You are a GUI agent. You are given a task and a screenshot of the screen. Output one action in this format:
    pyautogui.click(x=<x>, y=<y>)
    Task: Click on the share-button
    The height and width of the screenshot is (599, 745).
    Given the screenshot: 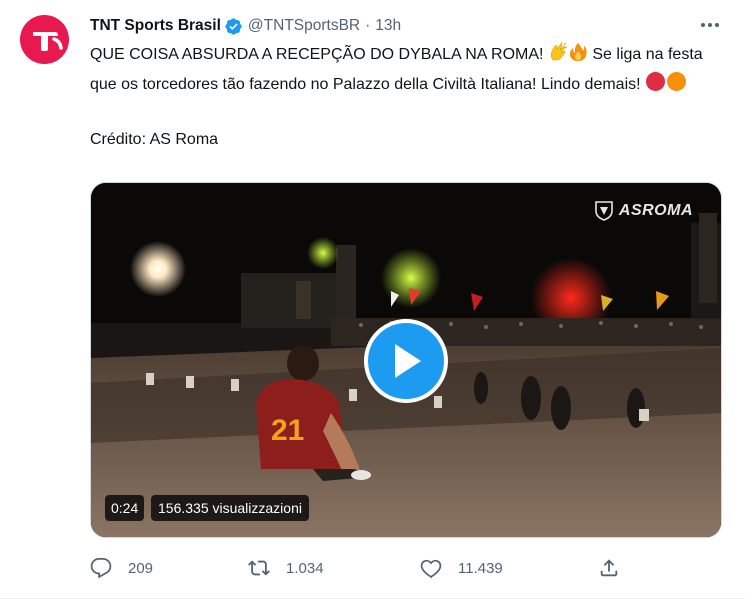 What is the action you would take?
    pyautogui.click(x=609, y=568)
    